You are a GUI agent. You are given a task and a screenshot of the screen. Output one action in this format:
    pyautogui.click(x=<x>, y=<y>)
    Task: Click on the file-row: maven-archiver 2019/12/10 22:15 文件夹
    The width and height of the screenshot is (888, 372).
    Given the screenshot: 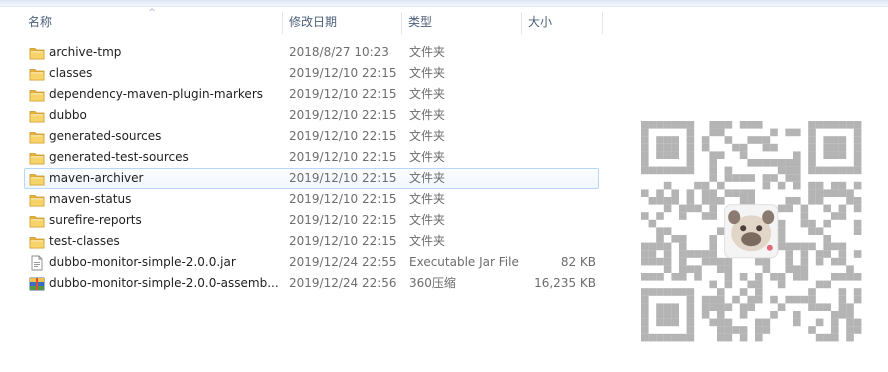 What is the action you would take?
    pyautogui.click(x=311, y=178)
    